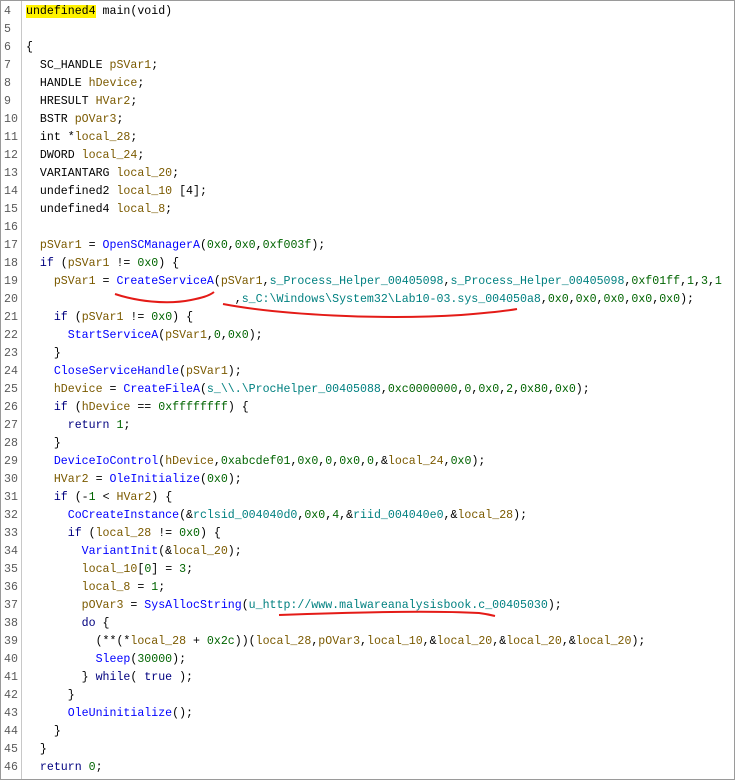  What do you see at coordinates (367, 318) in the screenshot?
I see `code-line: 21 if (pSVar1 != 0x0) {` at bounding box center [367, 318].